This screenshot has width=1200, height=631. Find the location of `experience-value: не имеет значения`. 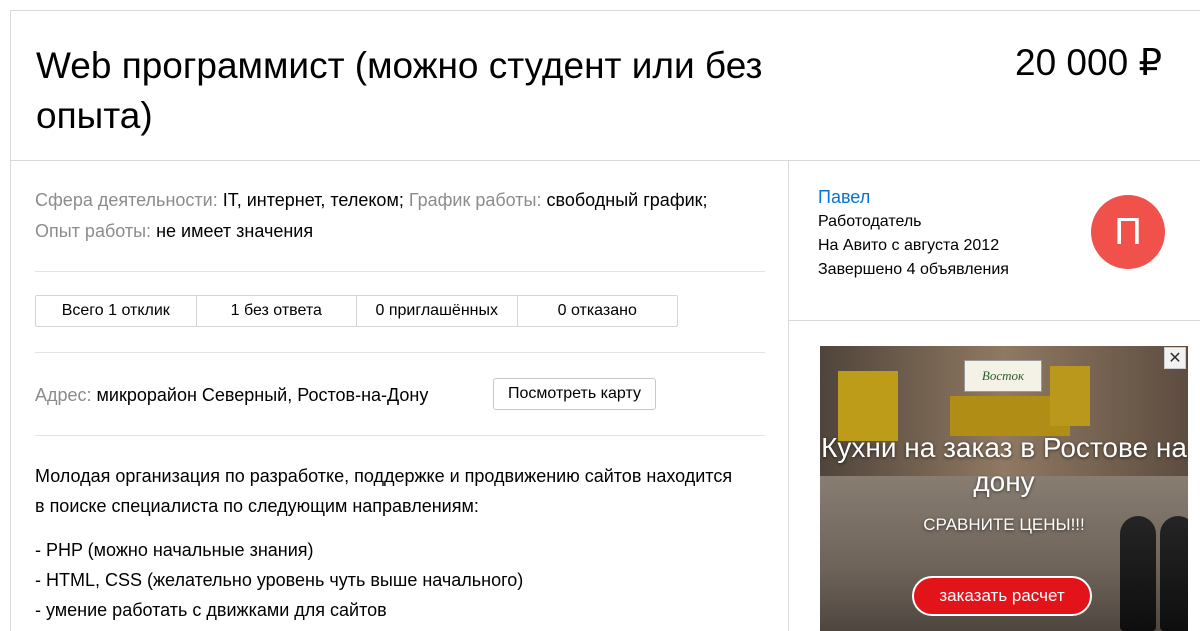

experience-value: не имеет значения is located at coordinates (235, 231).